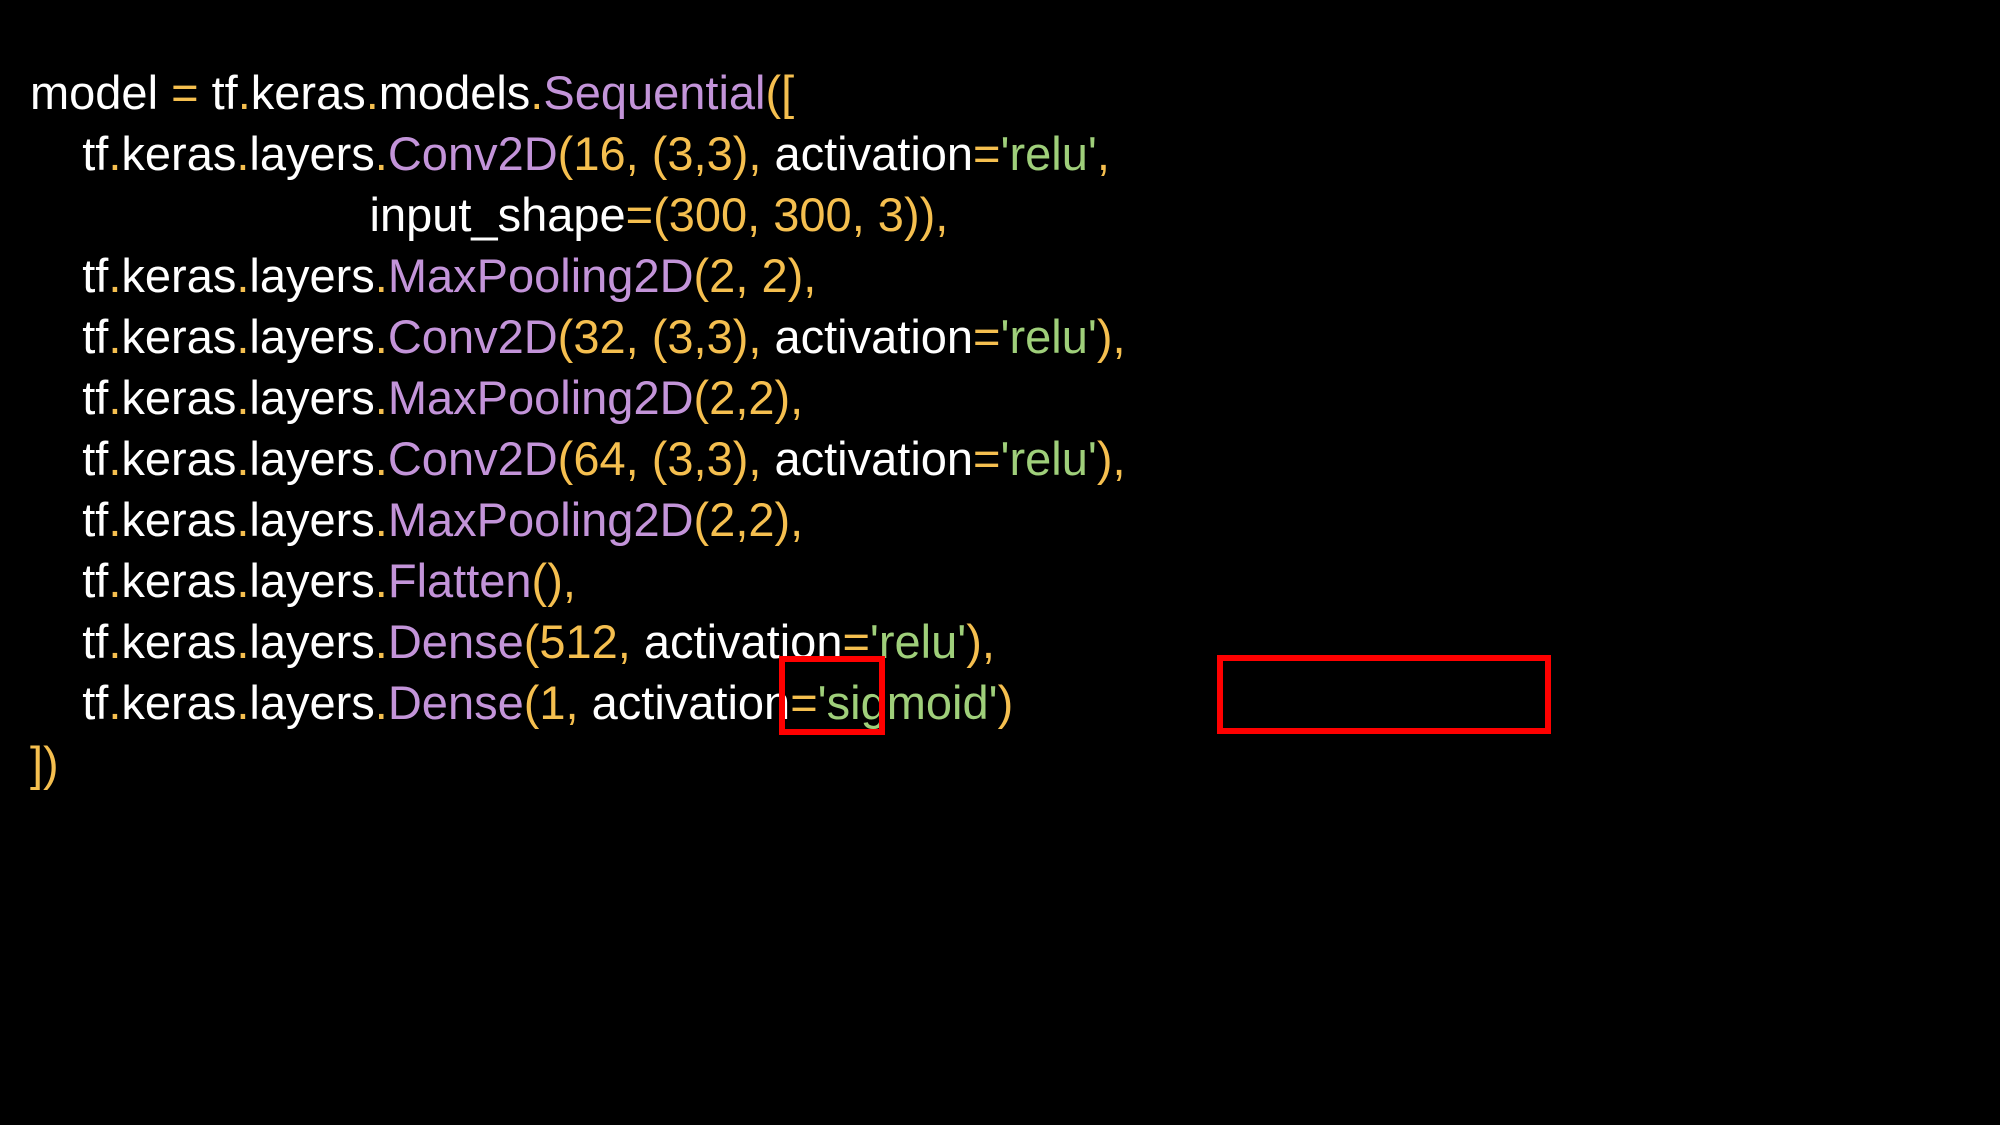  What do you see at coordinates (557, 702) in the screenshot?
I see `code-token-operator: (1,` at bounding box center [557, 702].